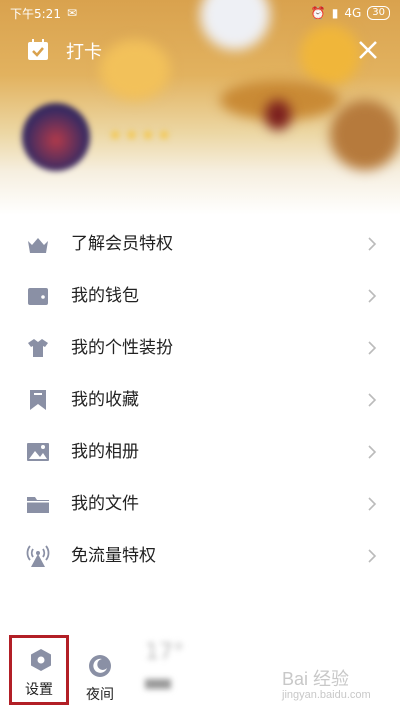 Image resolution: width=400 pixels, height=711 pixels. I want to click on crown-icon, so click(38, 245).